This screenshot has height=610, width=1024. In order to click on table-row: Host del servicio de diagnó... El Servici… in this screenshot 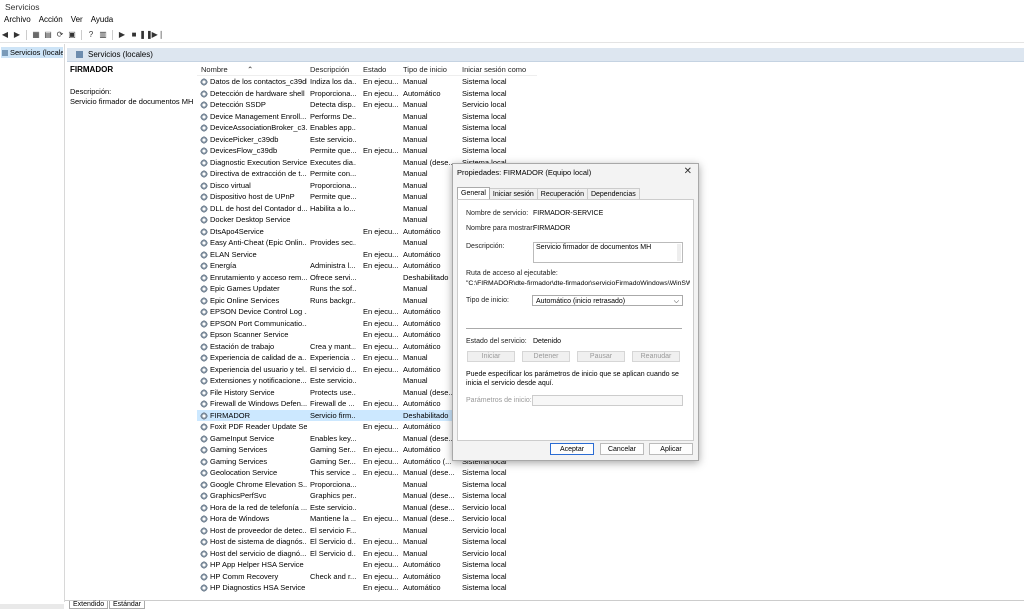, I will do `click(367, 554)`.